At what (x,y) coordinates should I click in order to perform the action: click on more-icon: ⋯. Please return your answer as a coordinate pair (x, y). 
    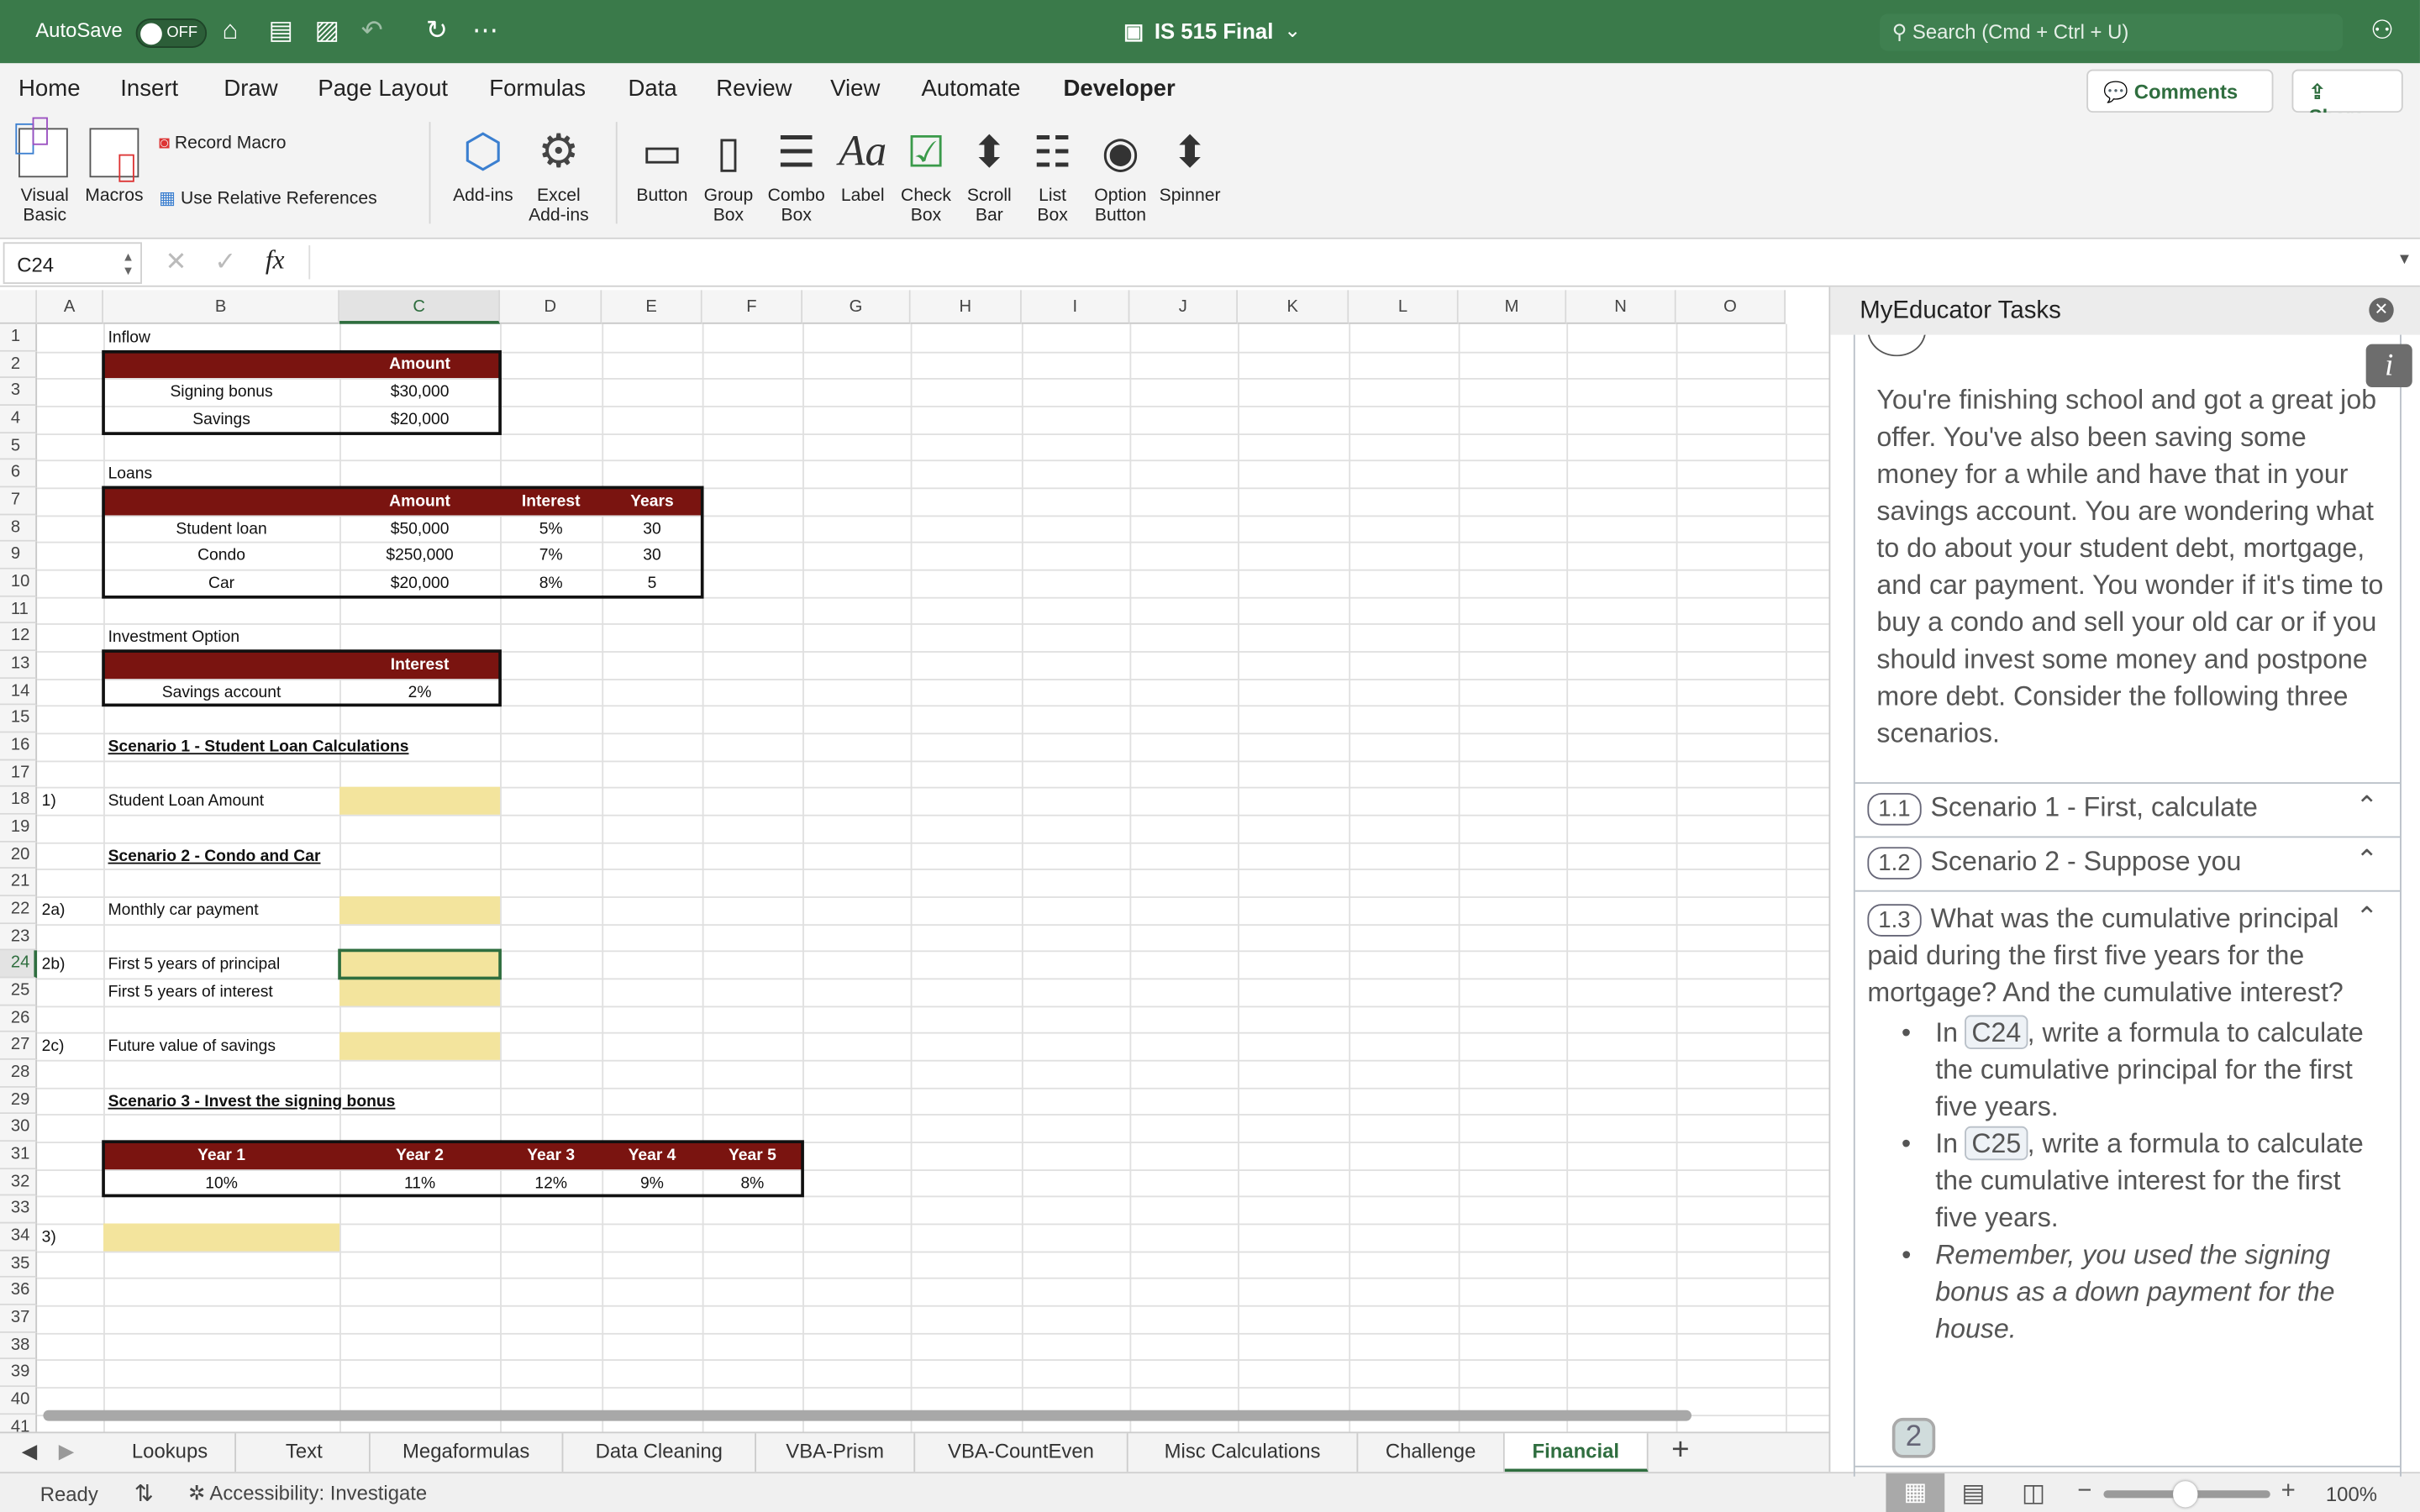
    Looking at the image, I should click on (485, 30).